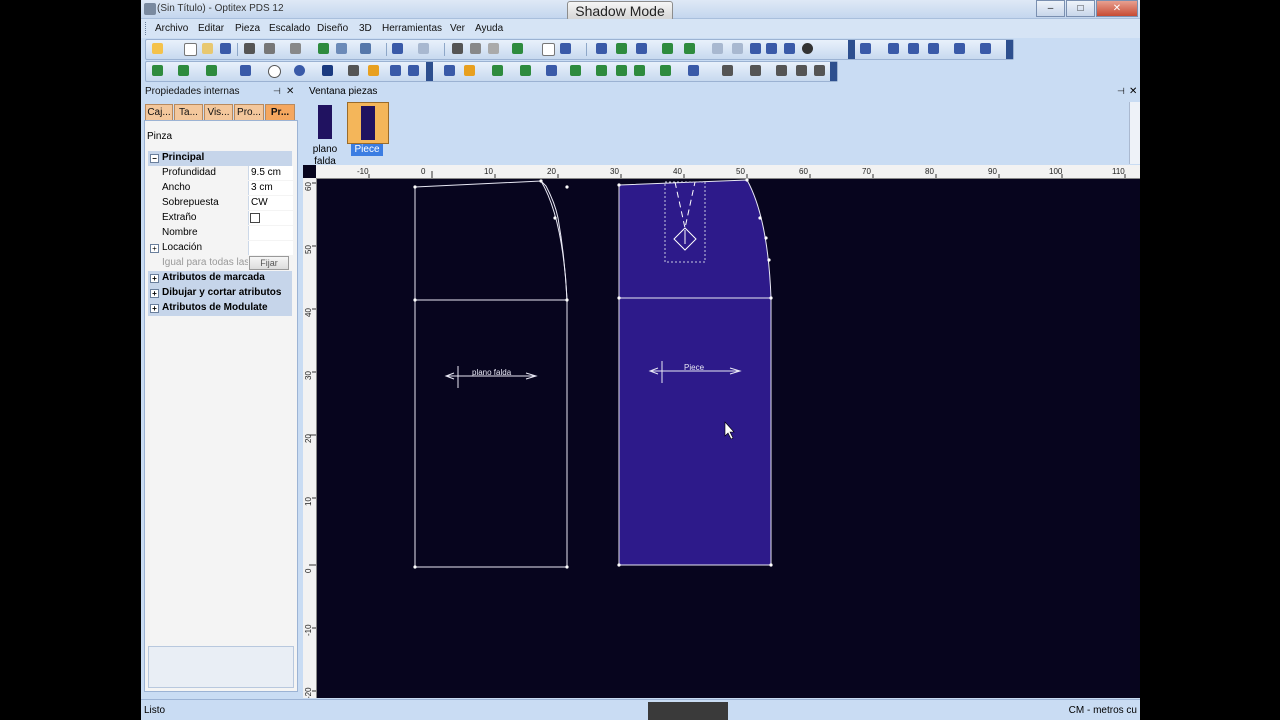  I want to click on pleat-icon, so click(913, 48).